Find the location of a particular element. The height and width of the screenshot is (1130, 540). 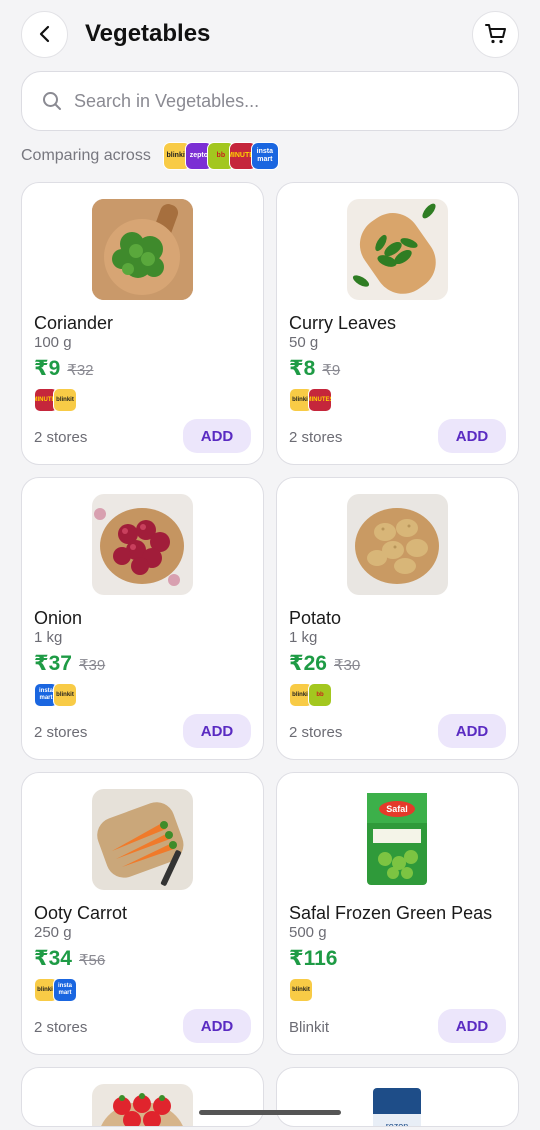

product-mrp: ₹32 is located at coordinates (80, 370).